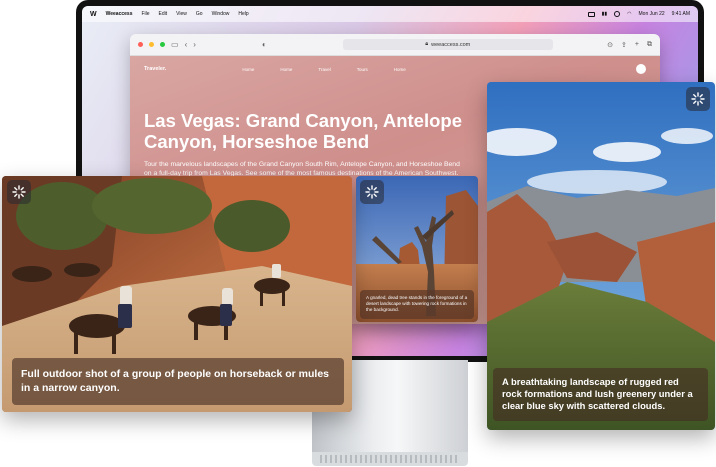 The width and height of the screenshot is (716, 467). Describe the element at coordinates (93, 14) in the screenshot. I see `apple-logo-icon: W` at that location.